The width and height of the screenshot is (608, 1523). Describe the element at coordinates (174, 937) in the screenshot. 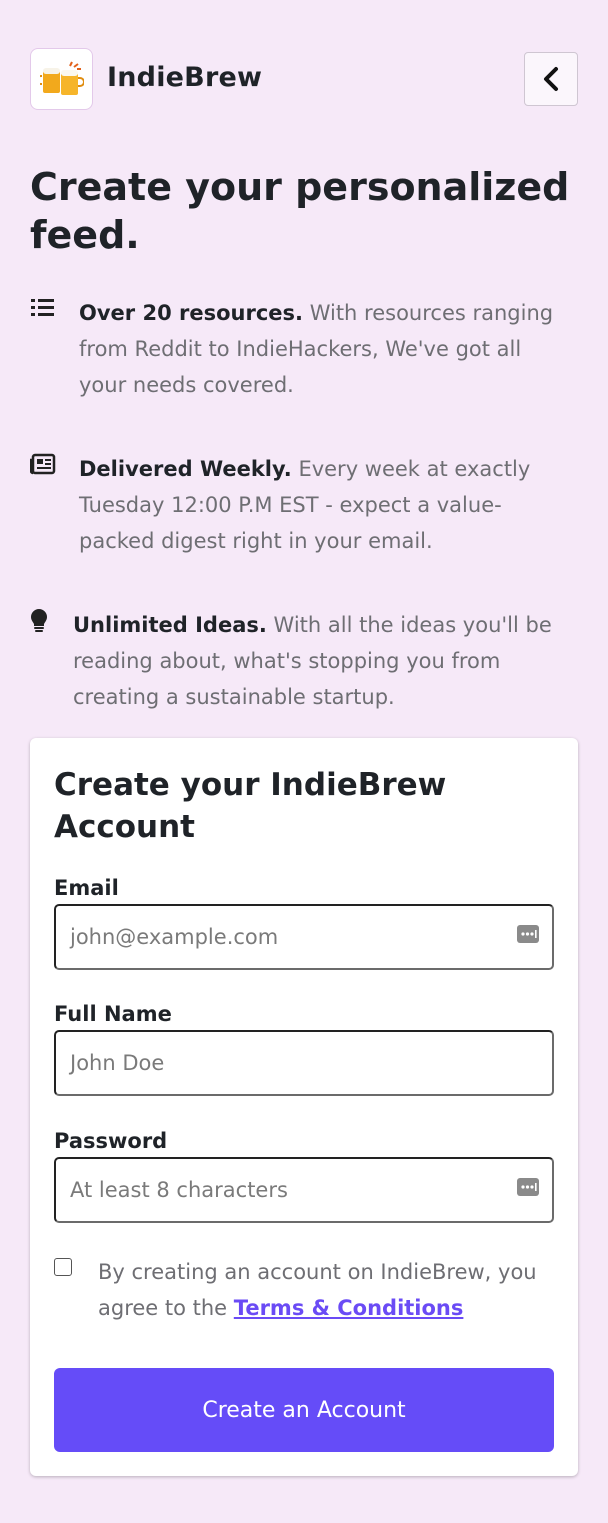

I see `email-placeholder: john@example.com` at that location.